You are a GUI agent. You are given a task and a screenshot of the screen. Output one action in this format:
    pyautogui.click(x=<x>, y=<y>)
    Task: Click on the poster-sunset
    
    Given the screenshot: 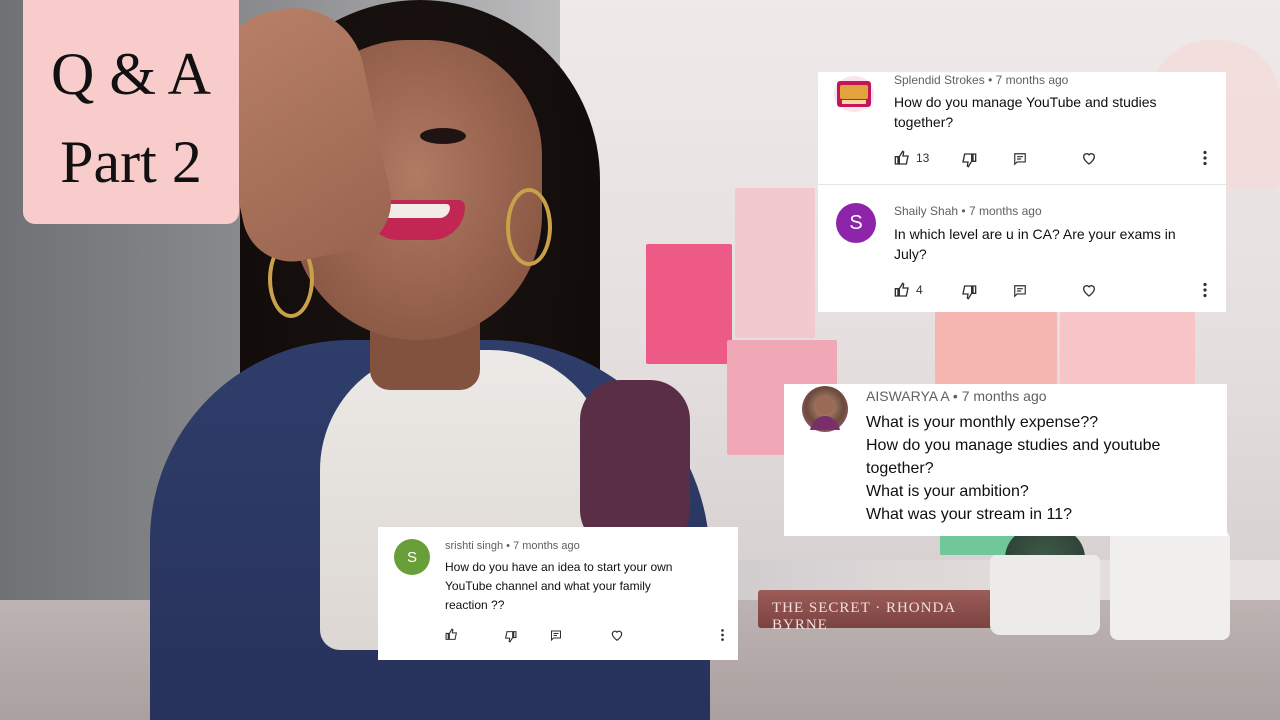 What is the action you would take?
    pyautogui.click(x=996, y=348)
    